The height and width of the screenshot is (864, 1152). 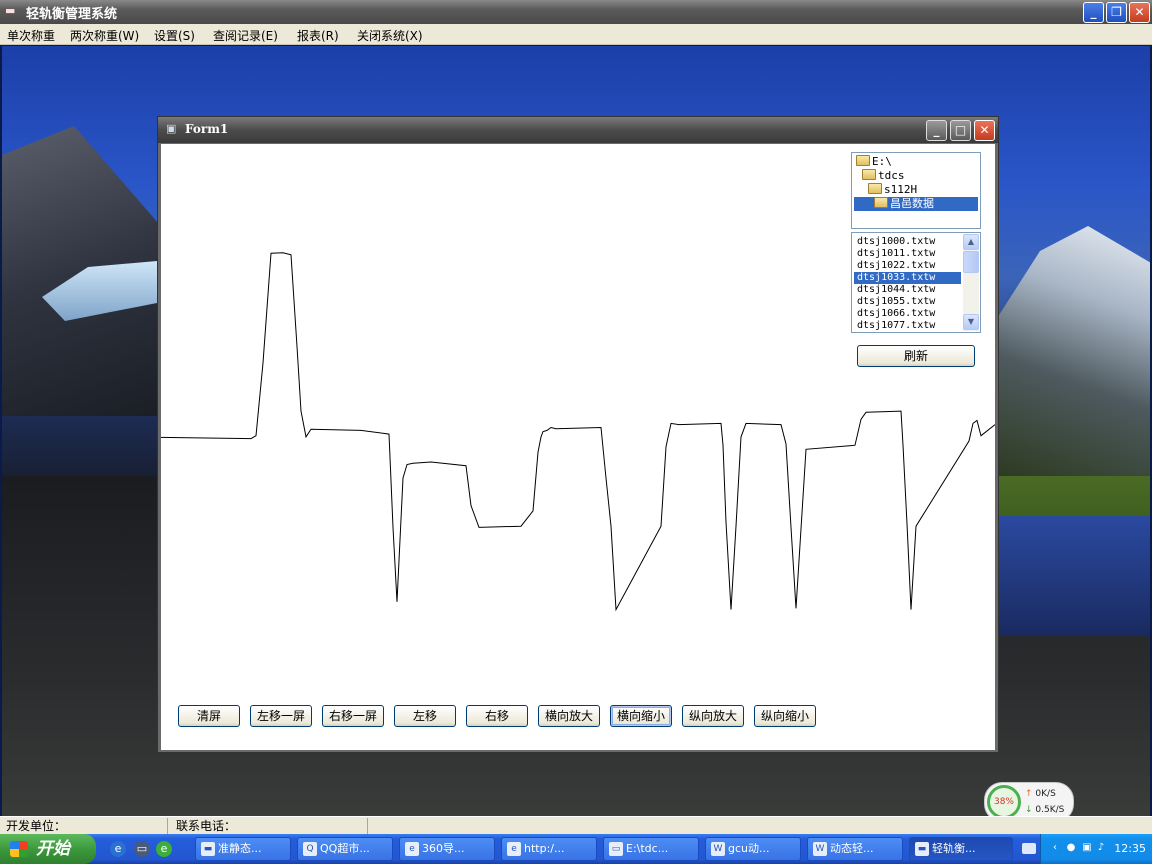 I want to click on scroll-thumb, so click(x=971, y=262).